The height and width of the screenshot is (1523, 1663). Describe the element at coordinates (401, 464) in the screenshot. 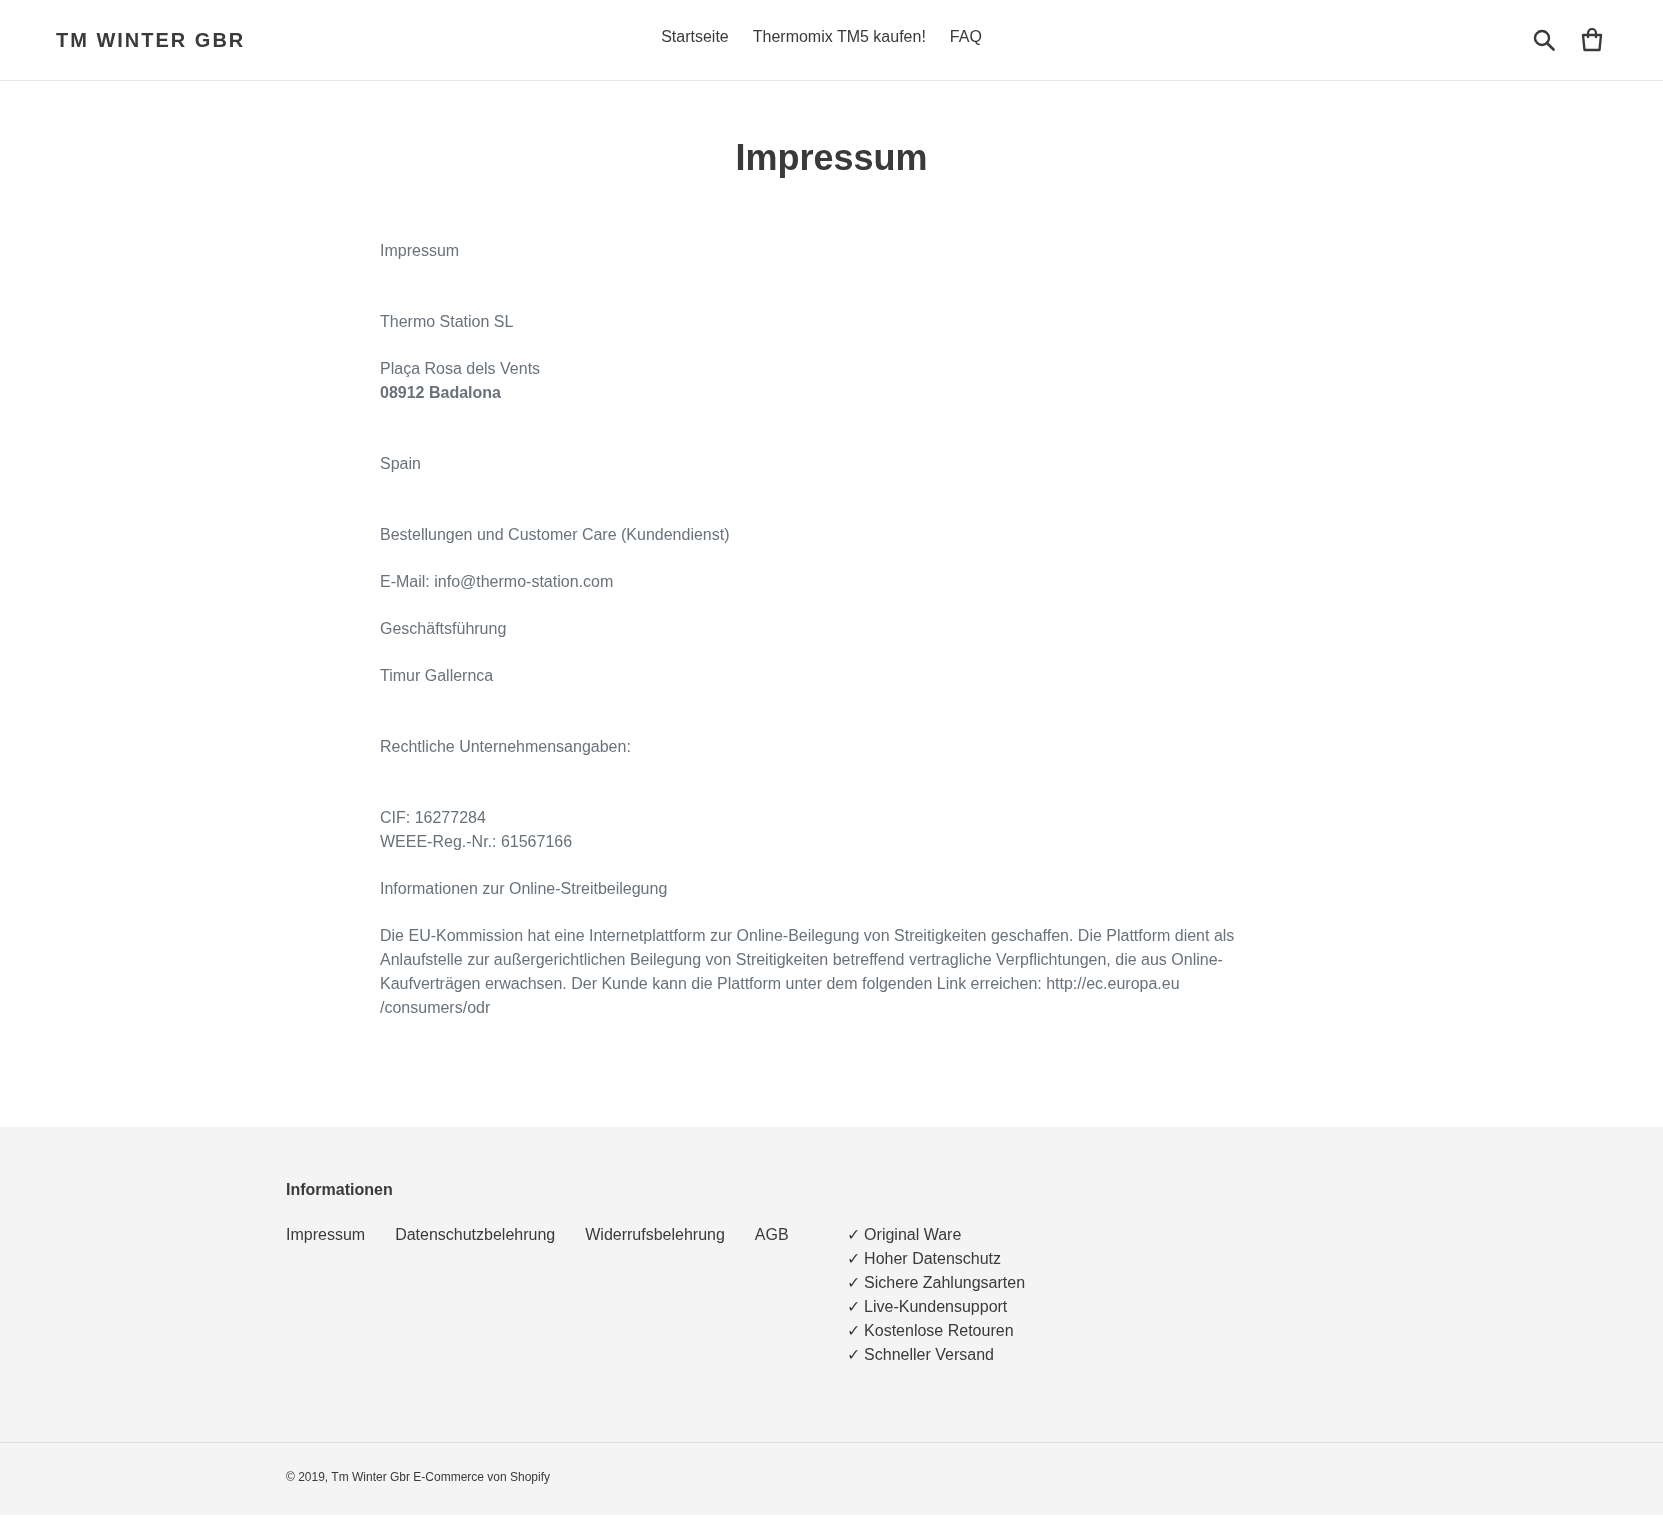

I see `paragraph: Spain` at that location.